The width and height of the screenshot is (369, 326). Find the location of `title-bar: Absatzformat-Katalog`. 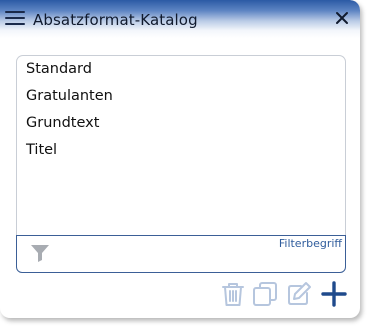

title-bar: Absatzformat-Katalog is located at coordinates (180, 19).